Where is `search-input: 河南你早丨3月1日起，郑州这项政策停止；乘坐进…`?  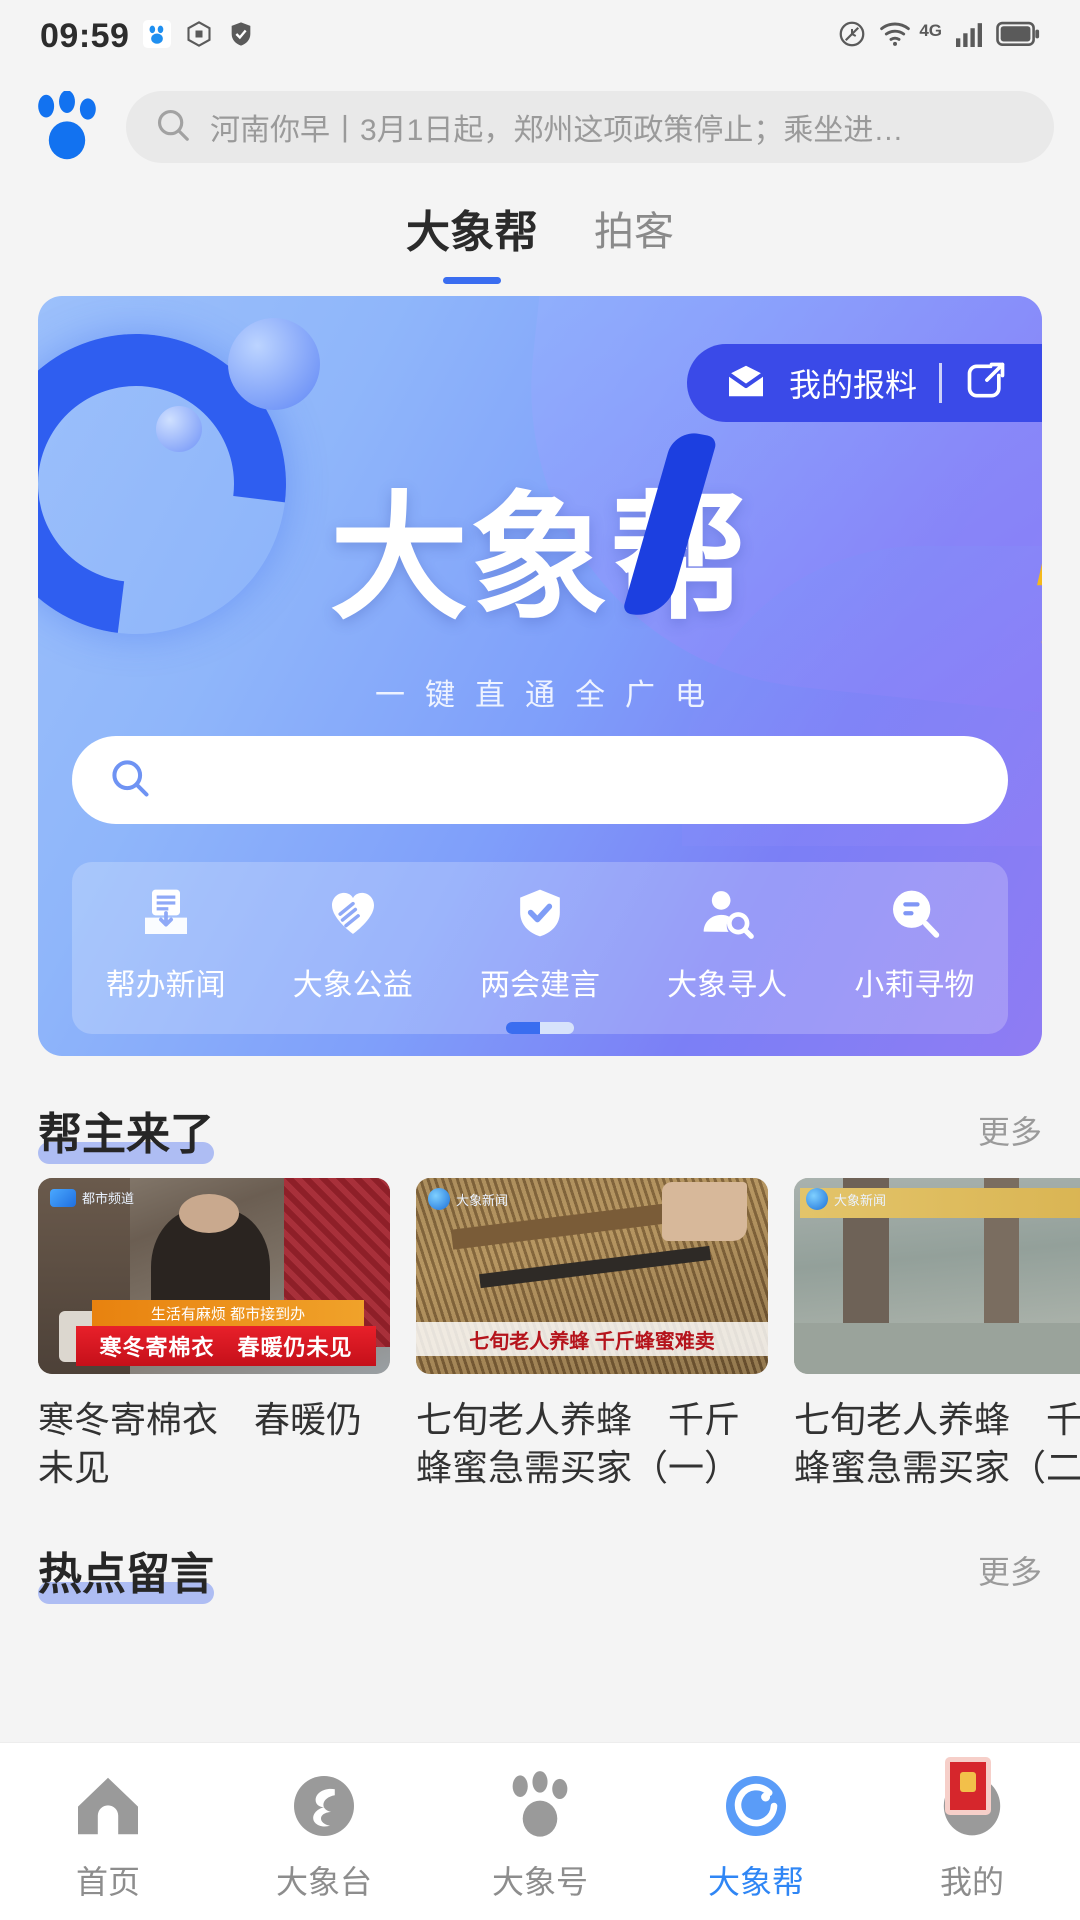 search-input: 河南你早丨3月1日起，郑州这项政策停止；乘坐进… is located at coordinates (590, 127).